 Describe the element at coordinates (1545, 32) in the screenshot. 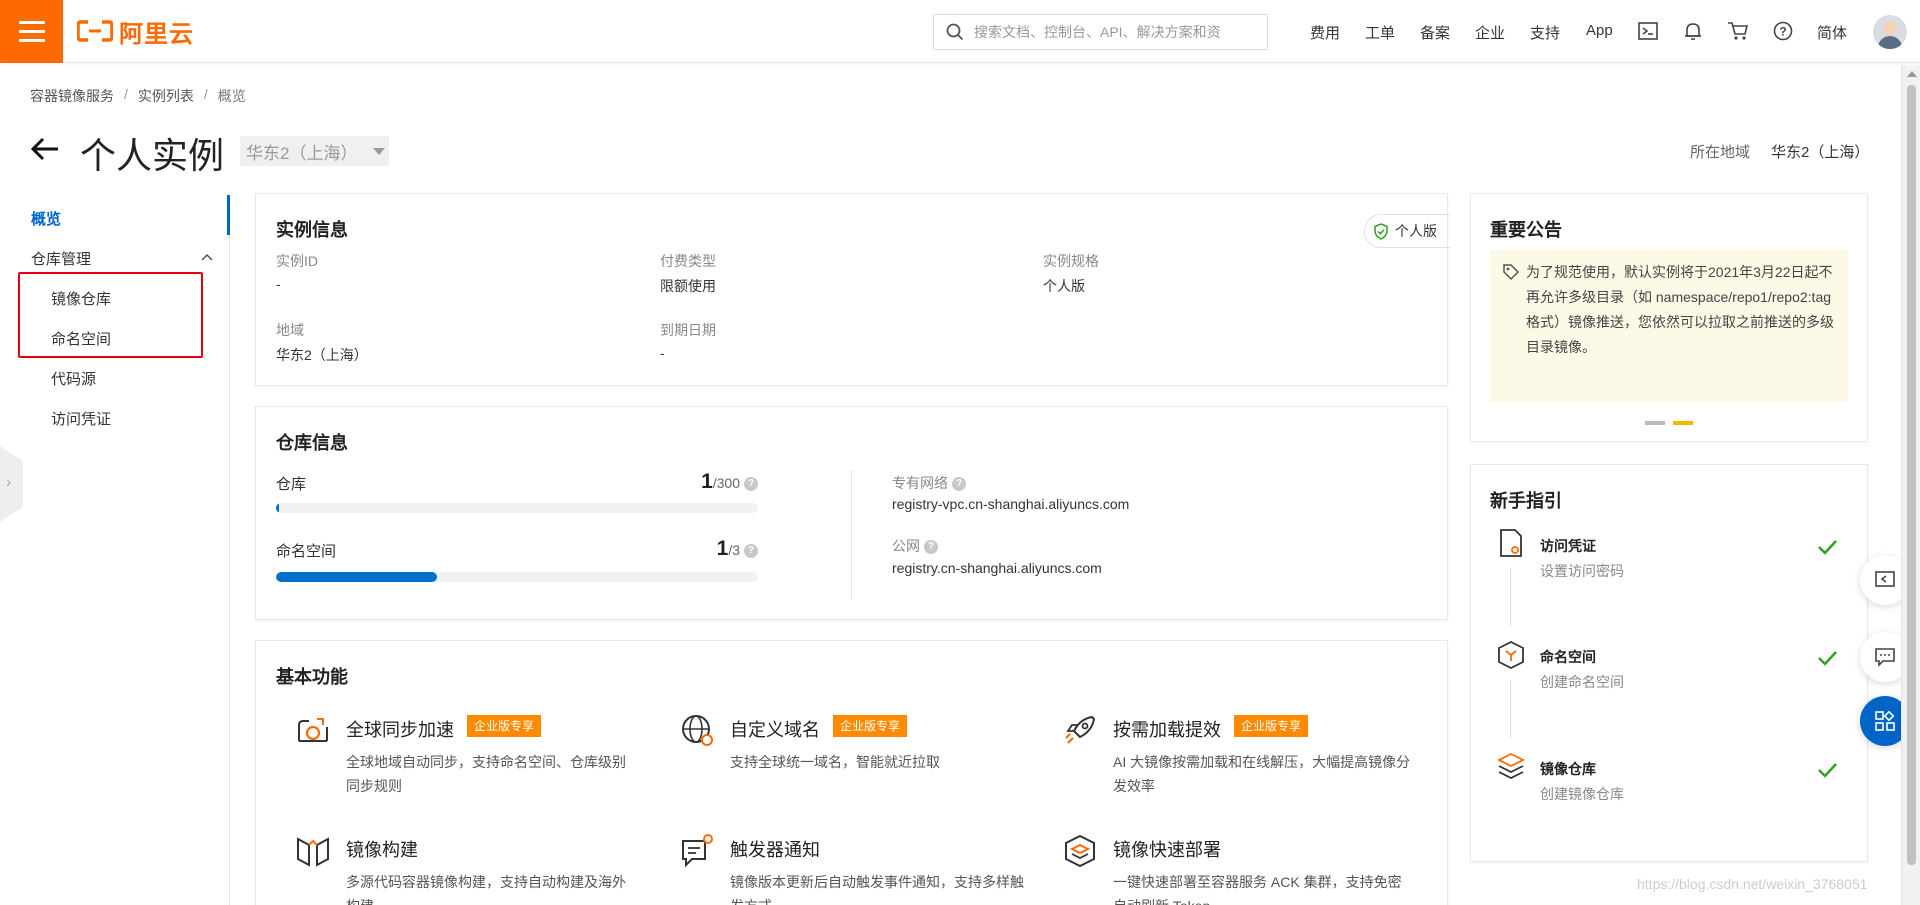

I see `nav-support: 支持` at that location.